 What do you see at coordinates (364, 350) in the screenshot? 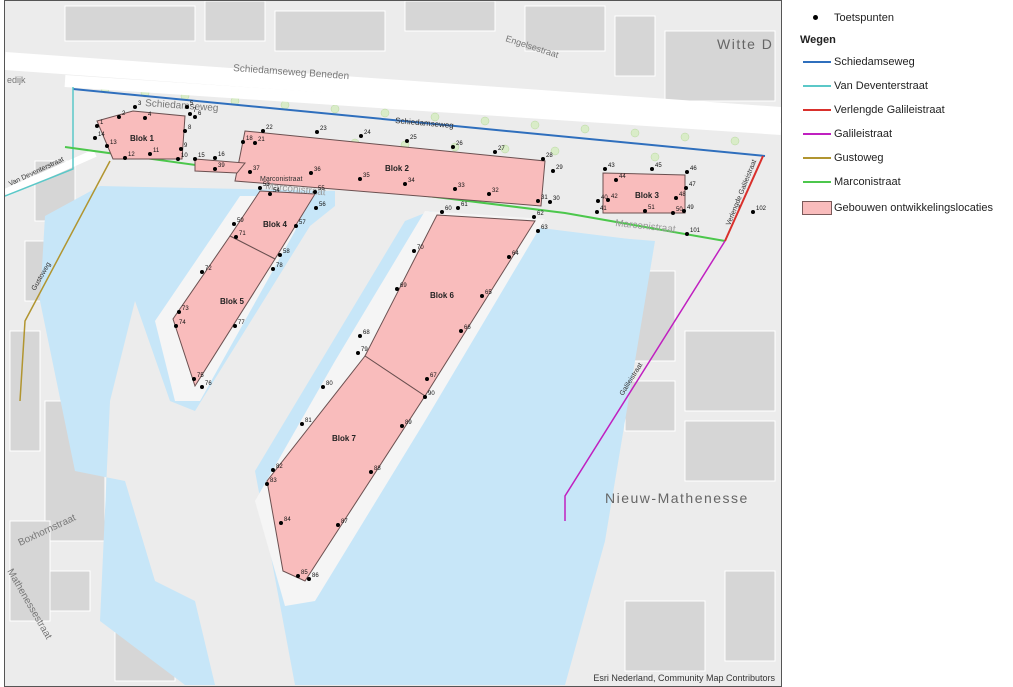
I see `test-point-label: 79` at bounding box center [364, 350].